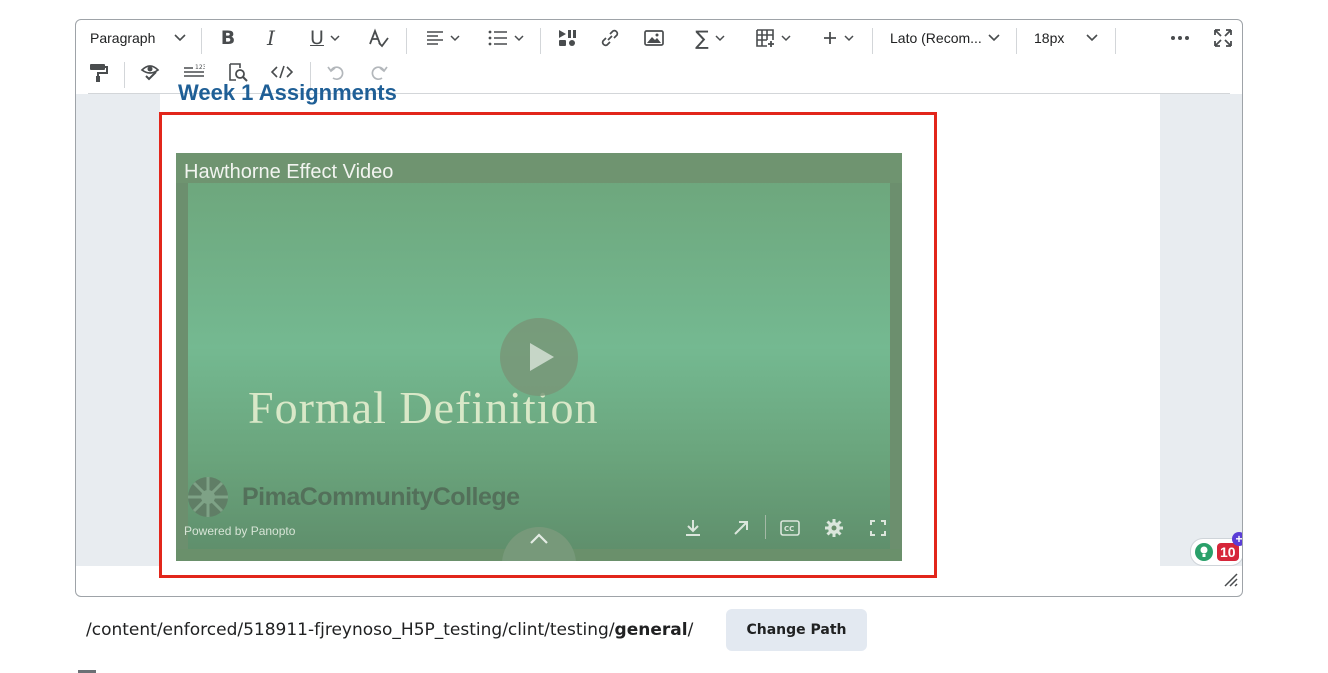 The height and width of the screenshot is (673, 1328). Describe the element at coordinates (1066, 38) in the screenshot. I see `font-size-dropdown: 18px` at that location.